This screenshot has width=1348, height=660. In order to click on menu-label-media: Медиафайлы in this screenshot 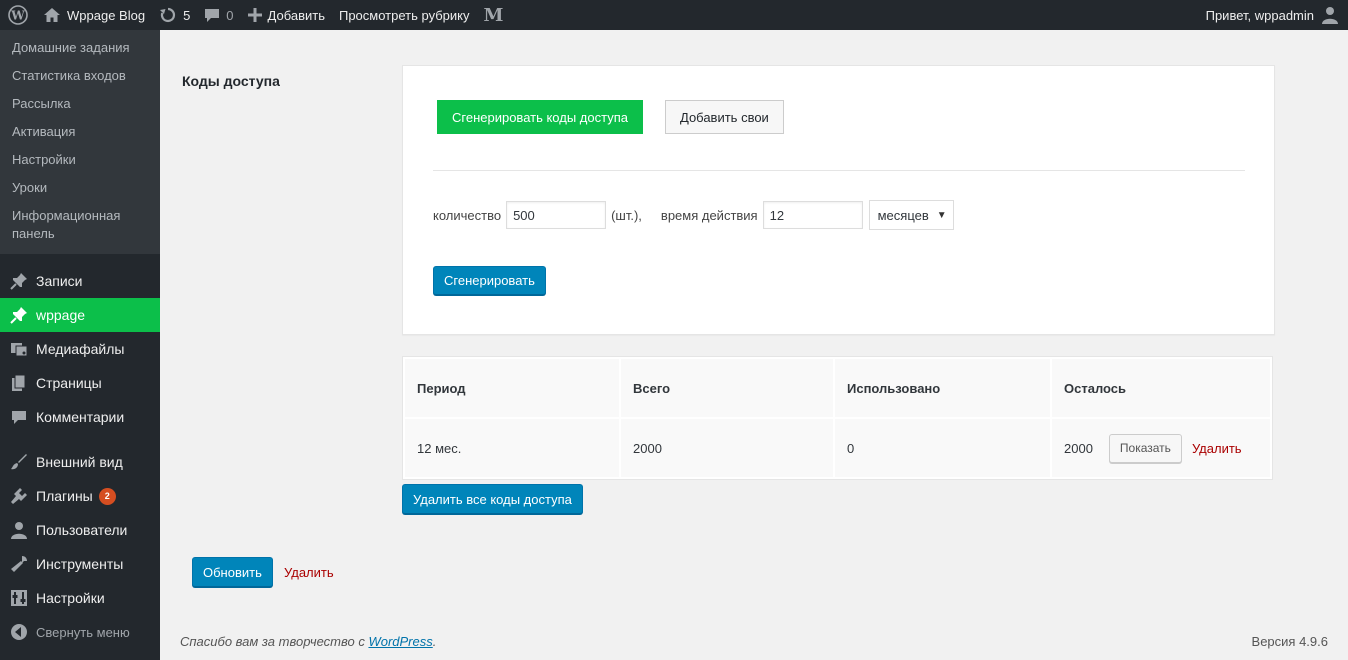, I will do `click(80, 349)`.